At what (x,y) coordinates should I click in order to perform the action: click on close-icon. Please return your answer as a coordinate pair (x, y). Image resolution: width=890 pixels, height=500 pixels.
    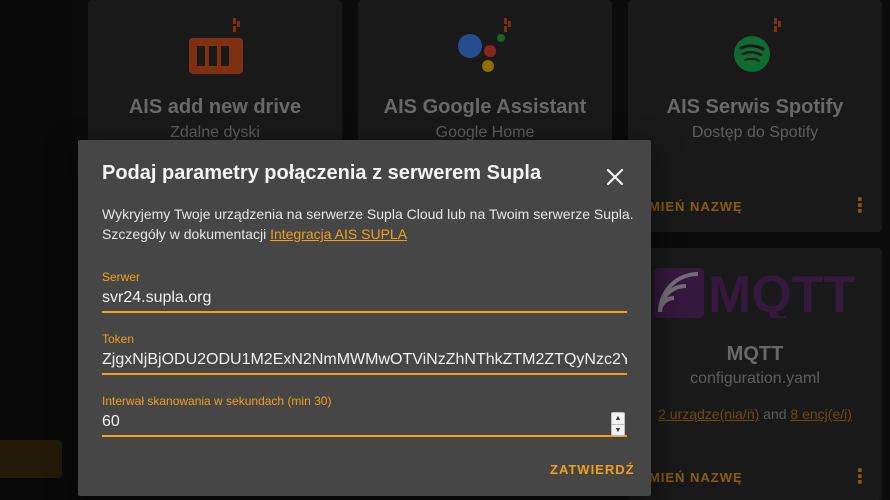
    Looking at the image, I should click on (615, 177).